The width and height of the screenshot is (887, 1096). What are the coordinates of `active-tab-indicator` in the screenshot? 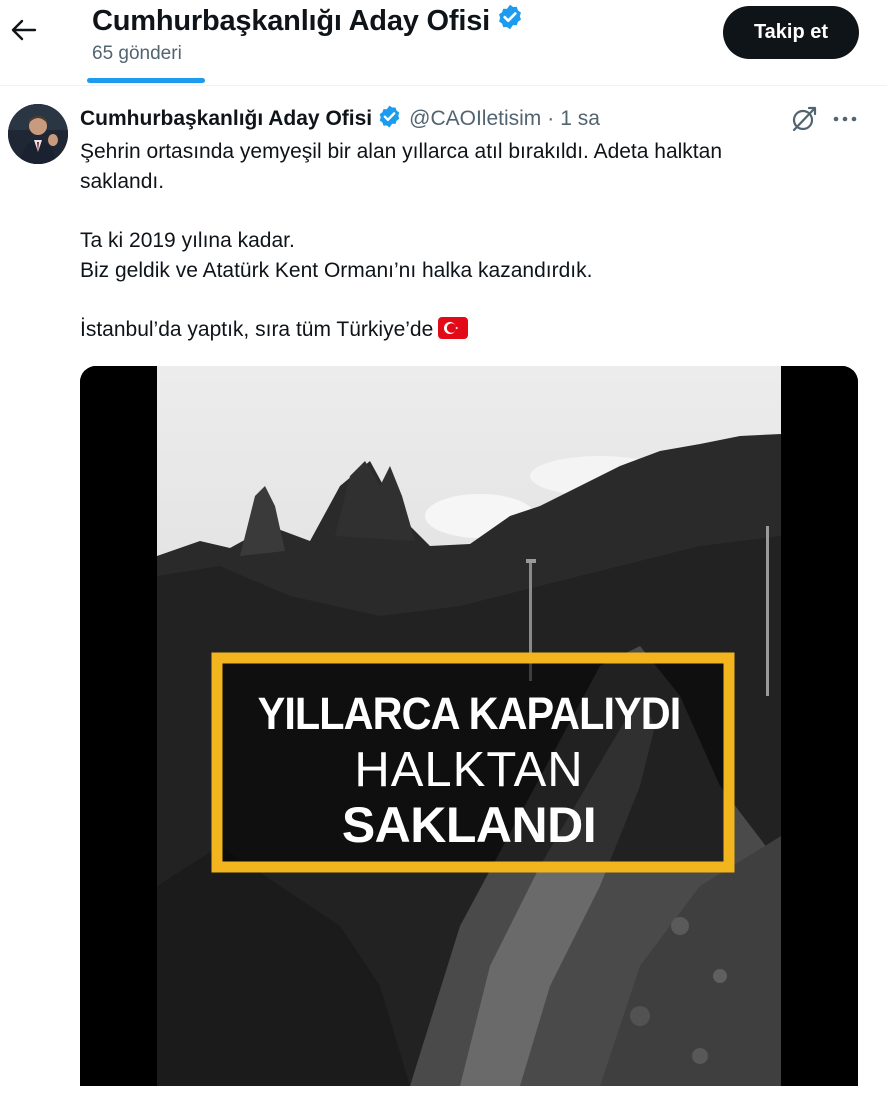 It's located at (146, 80).